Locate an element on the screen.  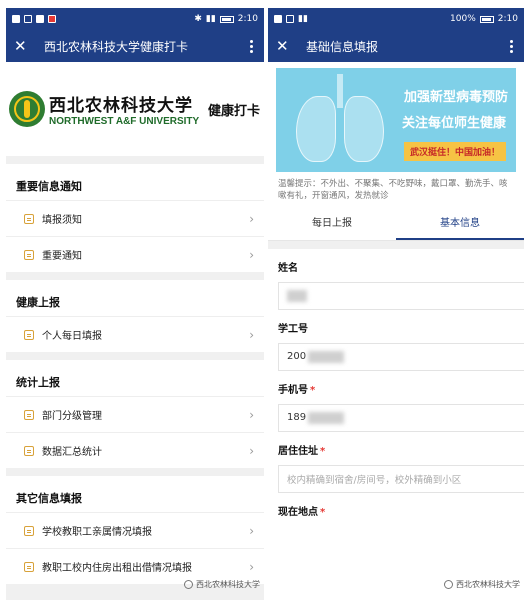
menu-item-important-notice: 重要通知 › is located at coordinates (135, 254).